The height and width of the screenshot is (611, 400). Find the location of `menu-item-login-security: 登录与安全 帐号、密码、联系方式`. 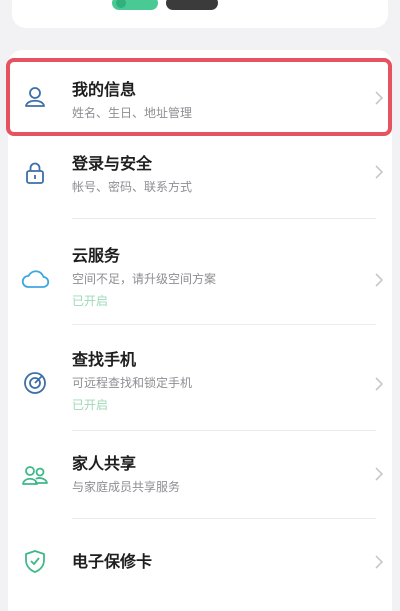

menu-item-login-security: 登录与安全 帐号、密码、联系方式 is located at coordinates (200, 178).